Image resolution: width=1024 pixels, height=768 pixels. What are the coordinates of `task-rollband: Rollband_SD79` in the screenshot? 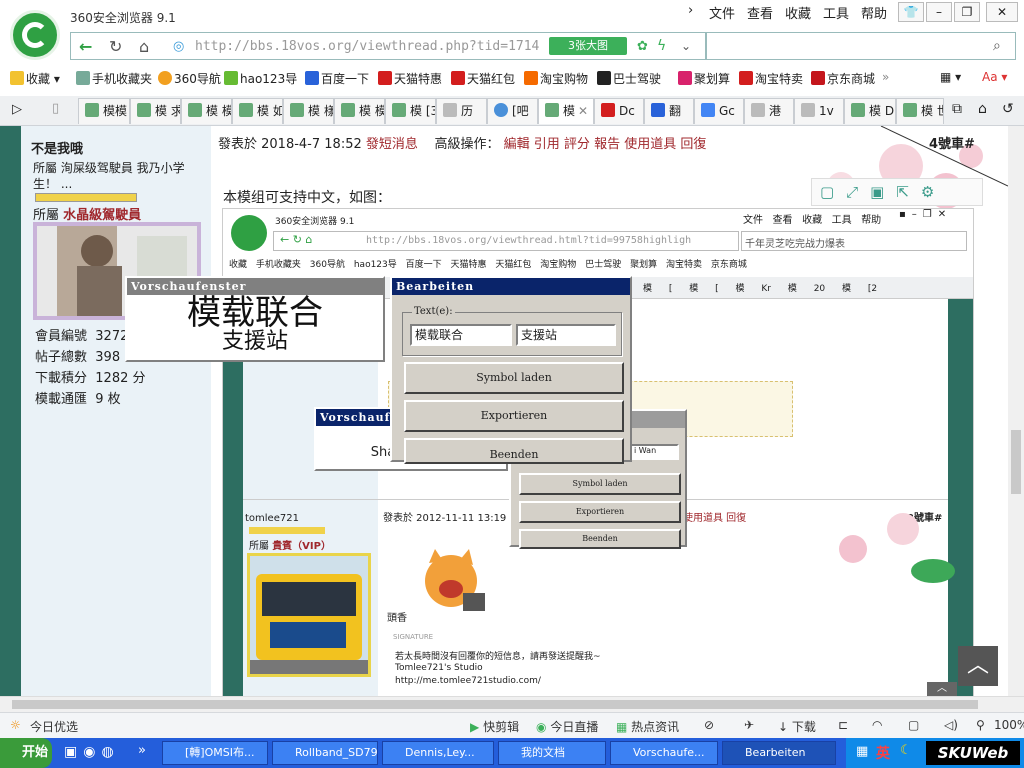 It's located at (325, 753).